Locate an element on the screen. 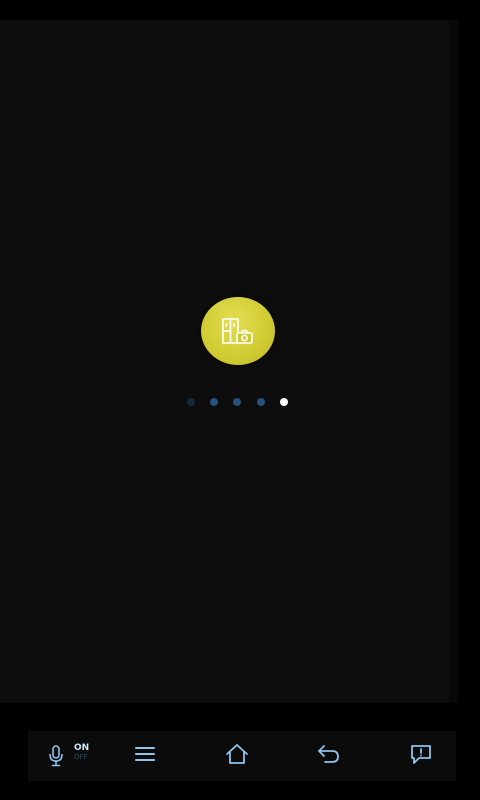 The height and width of the screenshot is (800, 480). building-camera-icon is located at coordinates (238, 331).